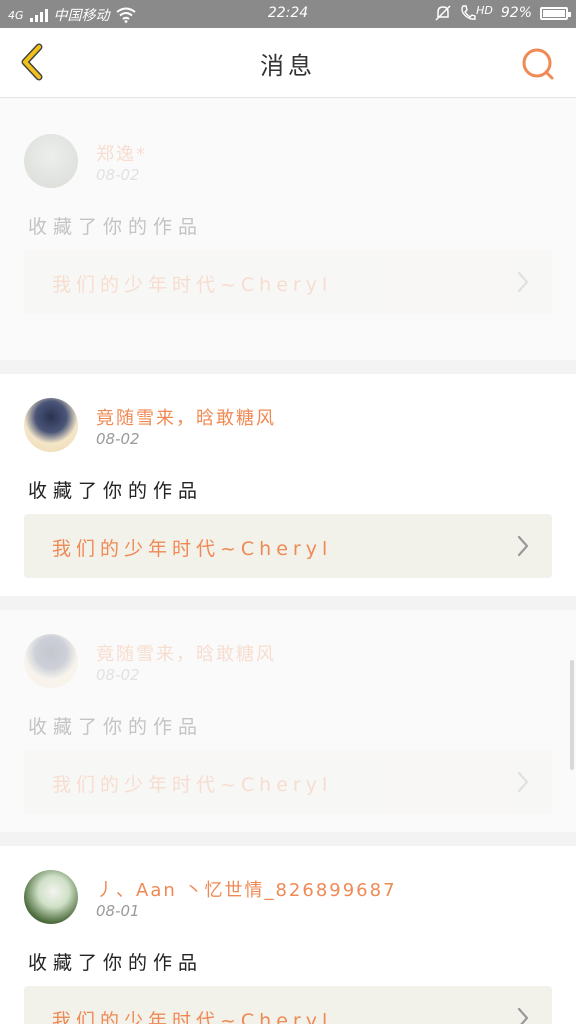  Describe the element at coordinates (246, 889) in the screenshot. I see `sender-name: 丿、Aan 丶忆世情_826899687` at that location.